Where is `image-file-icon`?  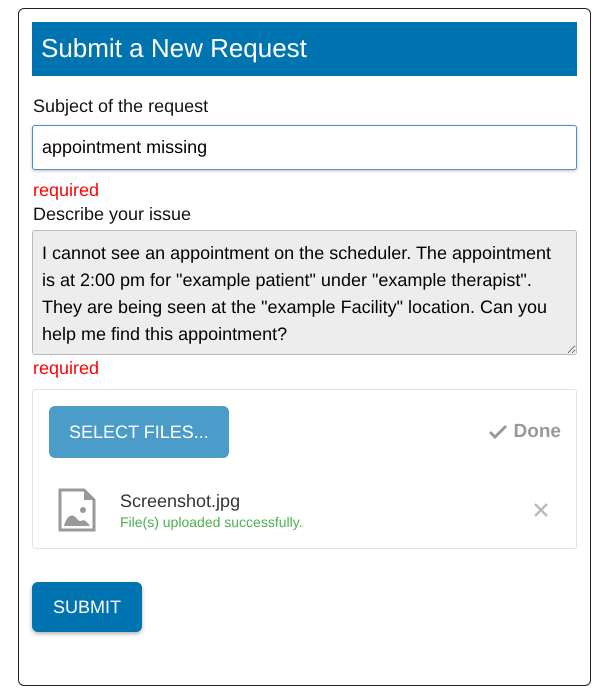
image-file-icon is located at coordinates (77, 510).